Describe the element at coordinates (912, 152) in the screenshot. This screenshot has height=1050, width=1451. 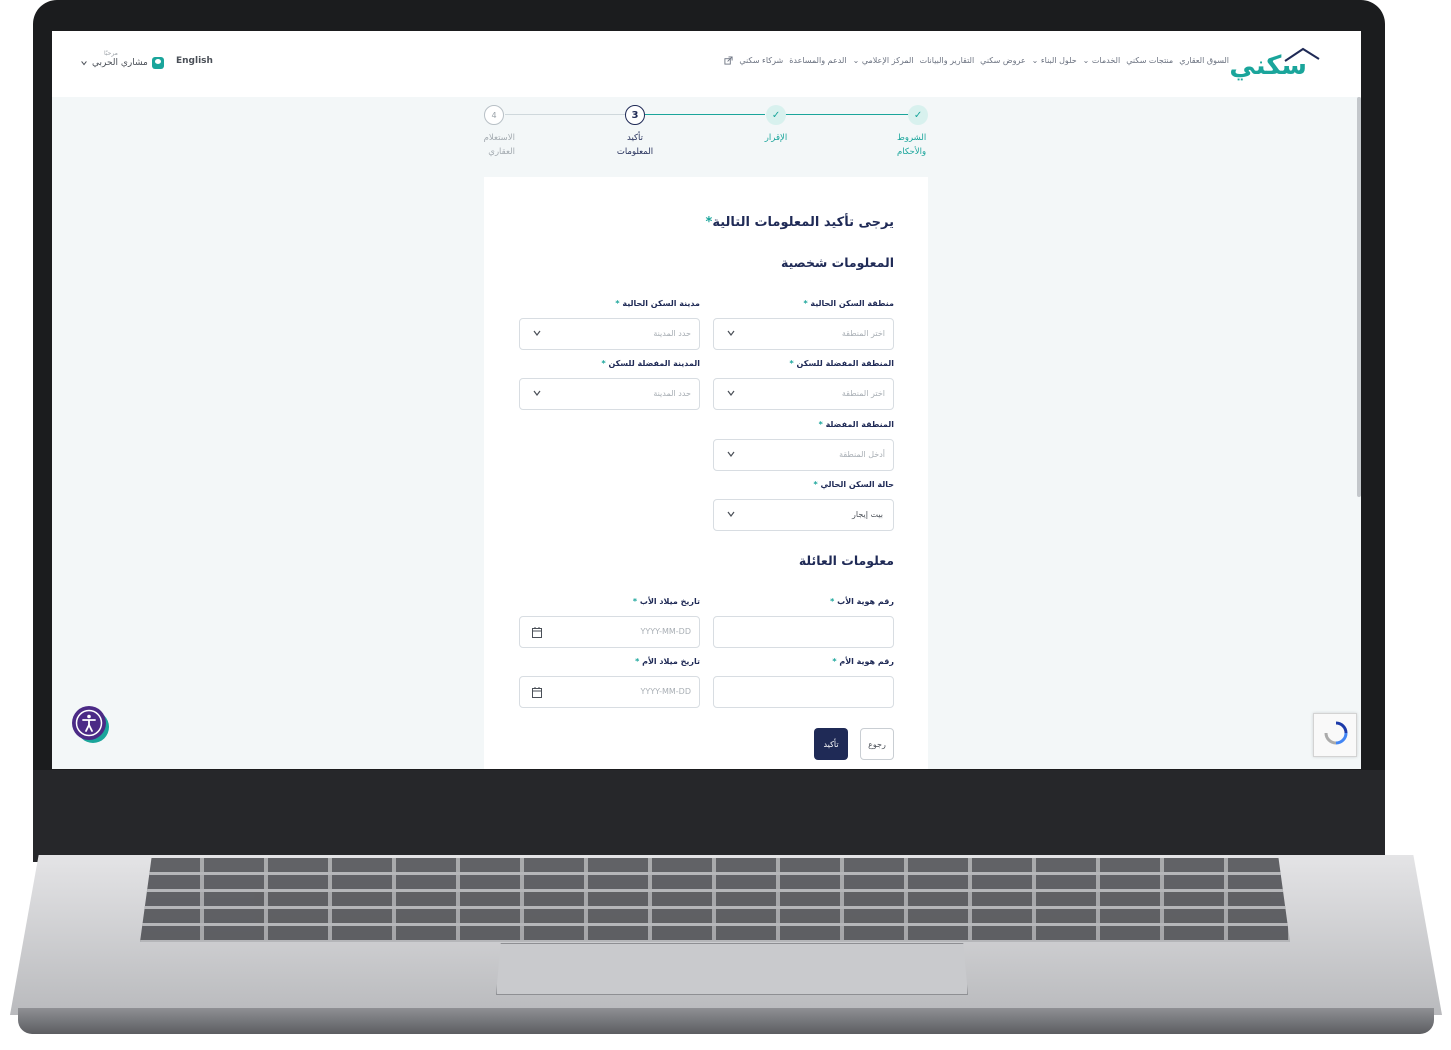
I see `step-label: والأحكام` at that location.